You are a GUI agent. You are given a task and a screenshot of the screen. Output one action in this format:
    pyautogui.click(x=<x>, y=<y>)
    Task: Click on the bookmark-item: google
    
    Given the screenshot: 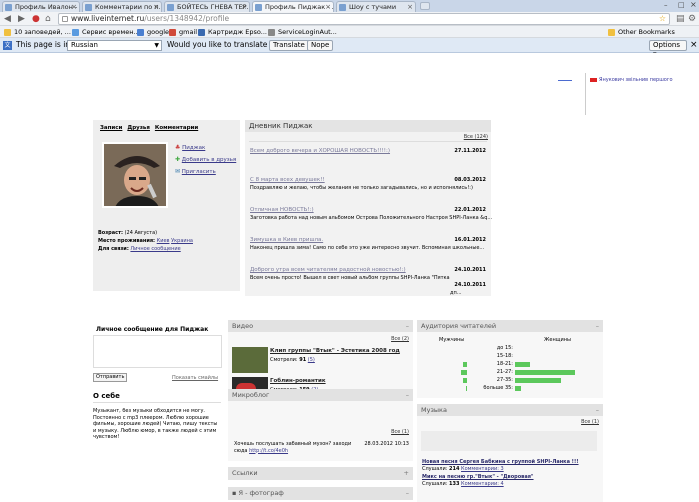 What is the action you would take?
    pyautogui.click(x=153, y=32)
    